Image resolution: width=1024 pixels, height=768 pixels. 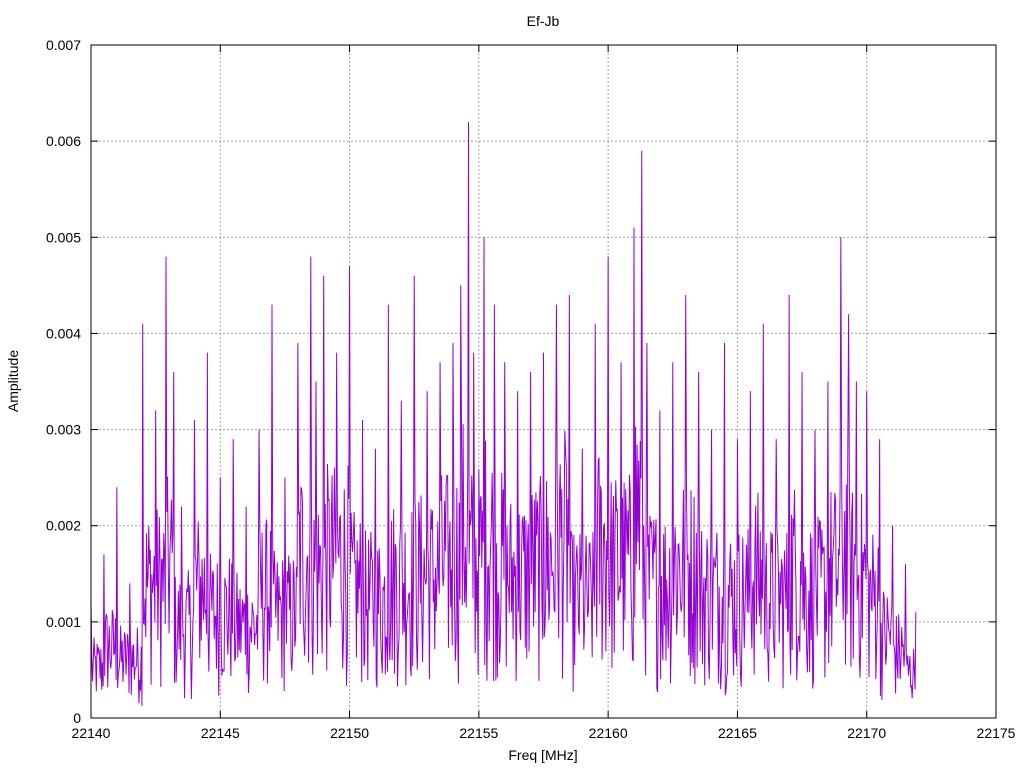 What do you see at coordinates (544, 733) in the screenshot?
I see `x-tick-labels: 22140 22145 22150 22155 22160 22165 22170 22175` at bounding box center [544, 733].